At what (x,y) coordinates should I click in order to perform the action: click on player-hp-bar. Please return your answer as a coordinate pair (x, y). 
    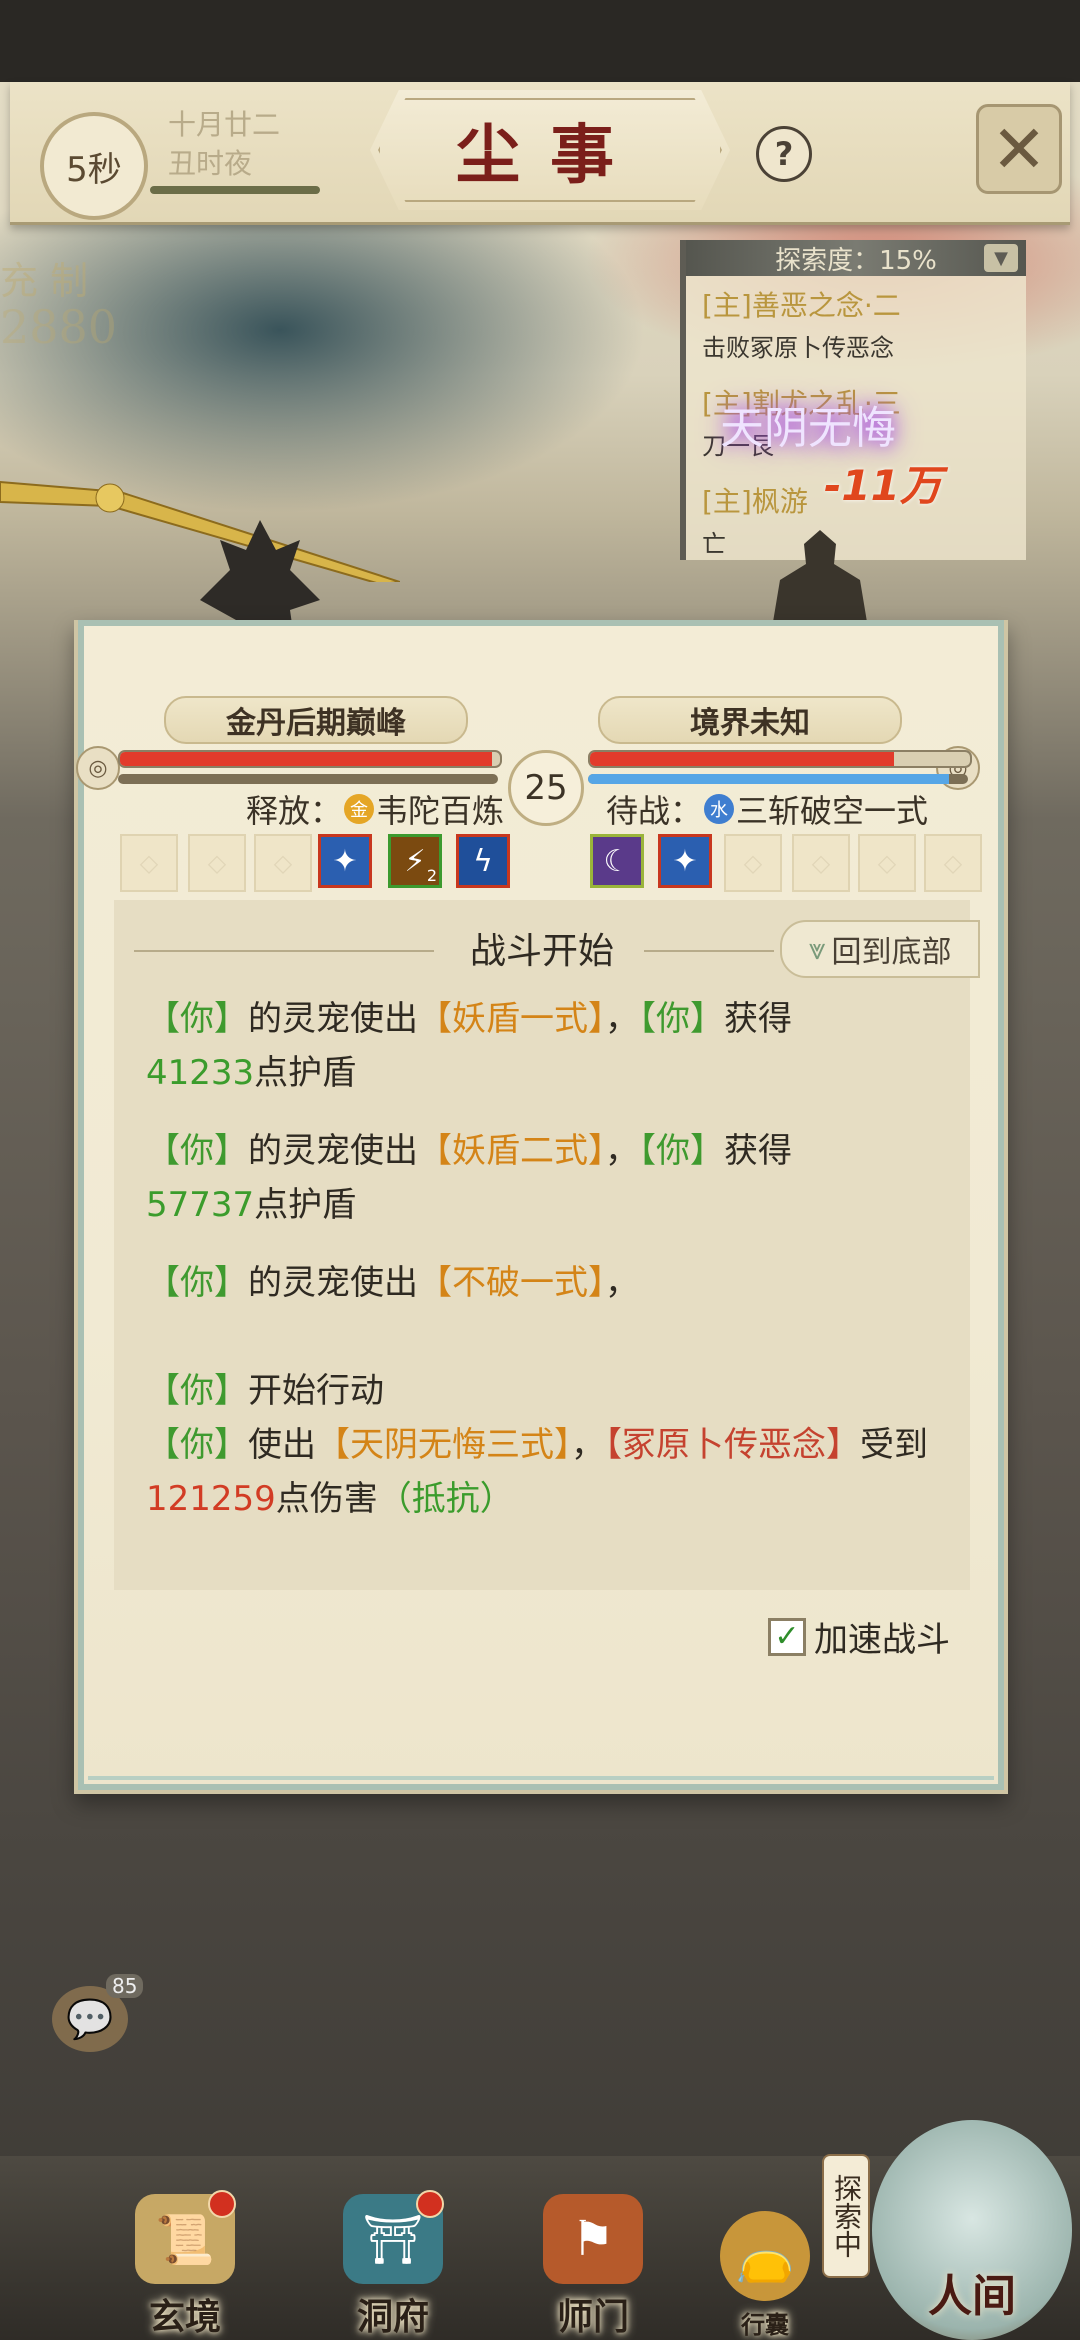
    Looking at the image, I should click on (310, 759).